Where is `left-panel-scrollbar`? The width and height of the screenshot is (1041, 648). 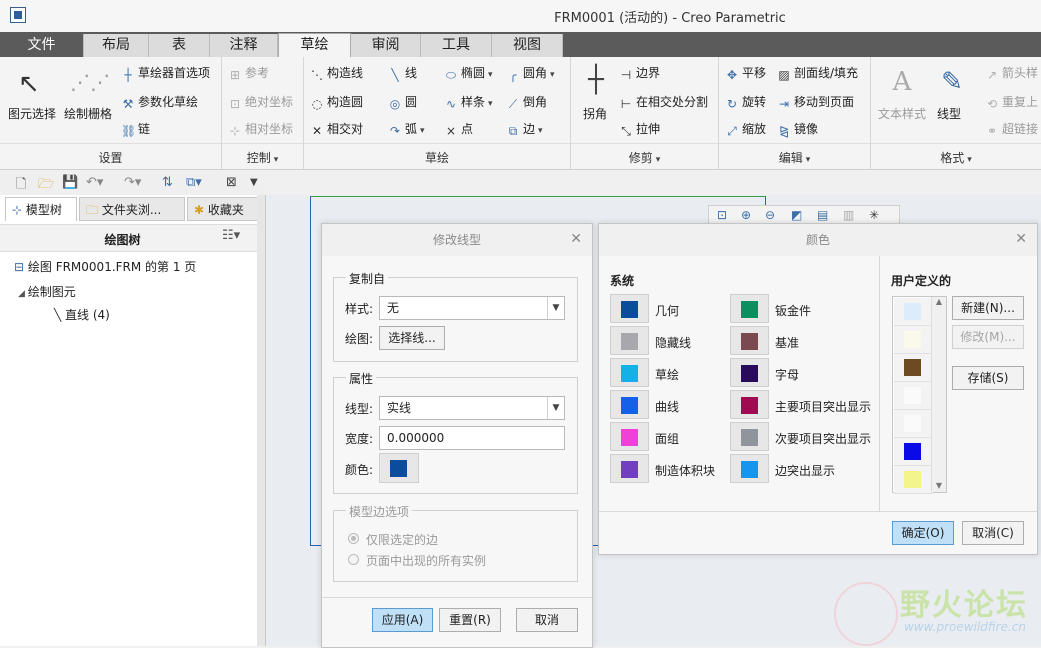 left-panel-scrollbar is located at coordinates (261, 420).